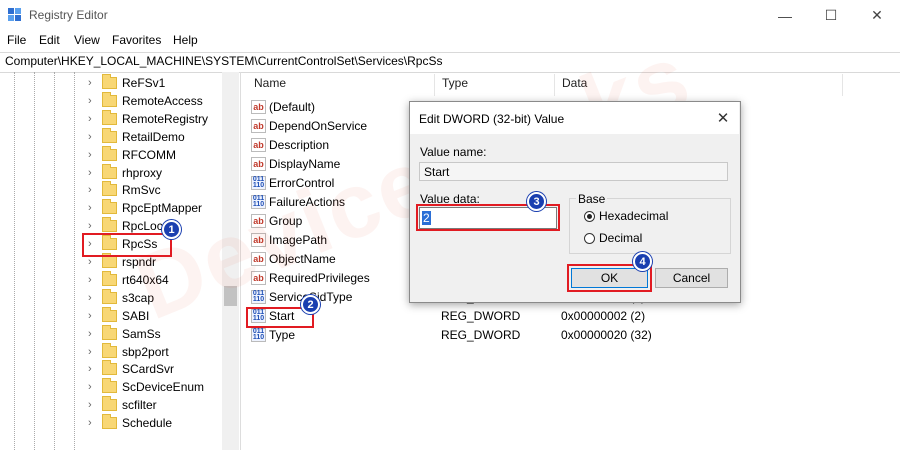  I want to click on menu-favorites: Favorites, so click(136, 40).